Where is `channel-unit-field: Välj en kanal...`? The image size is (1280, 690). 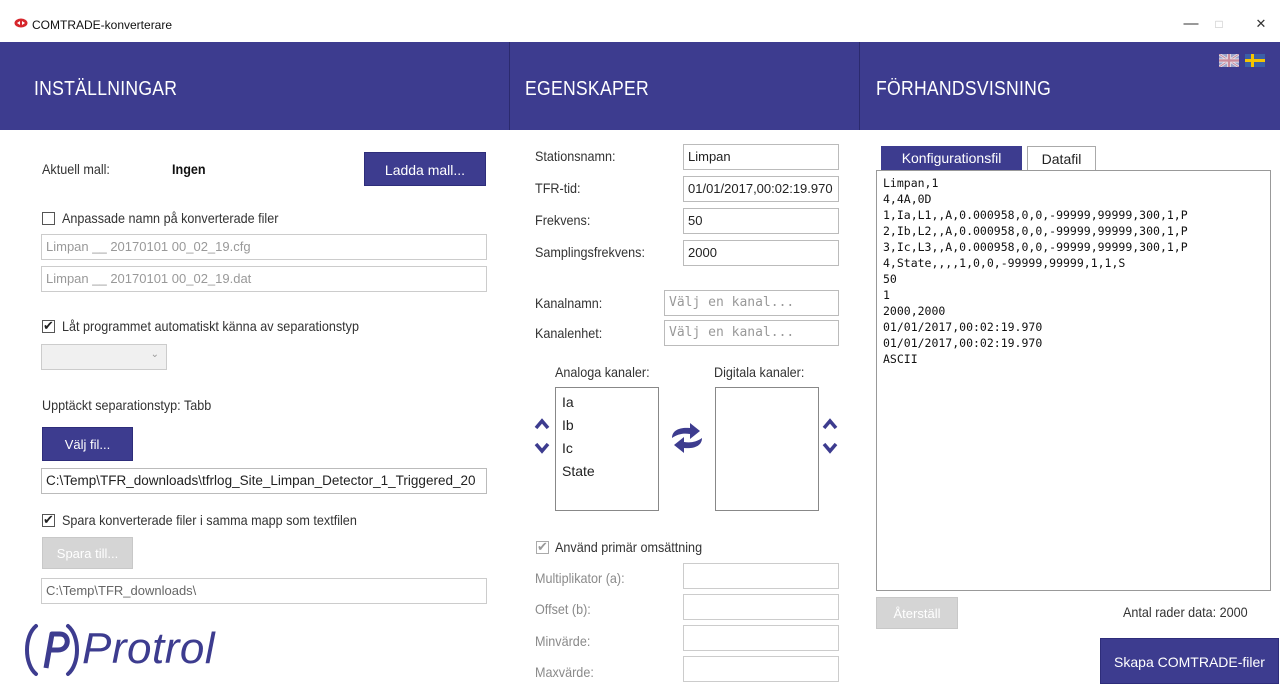
channel-unit-field: Välj en kanal... is located at coordinates (751, 333).